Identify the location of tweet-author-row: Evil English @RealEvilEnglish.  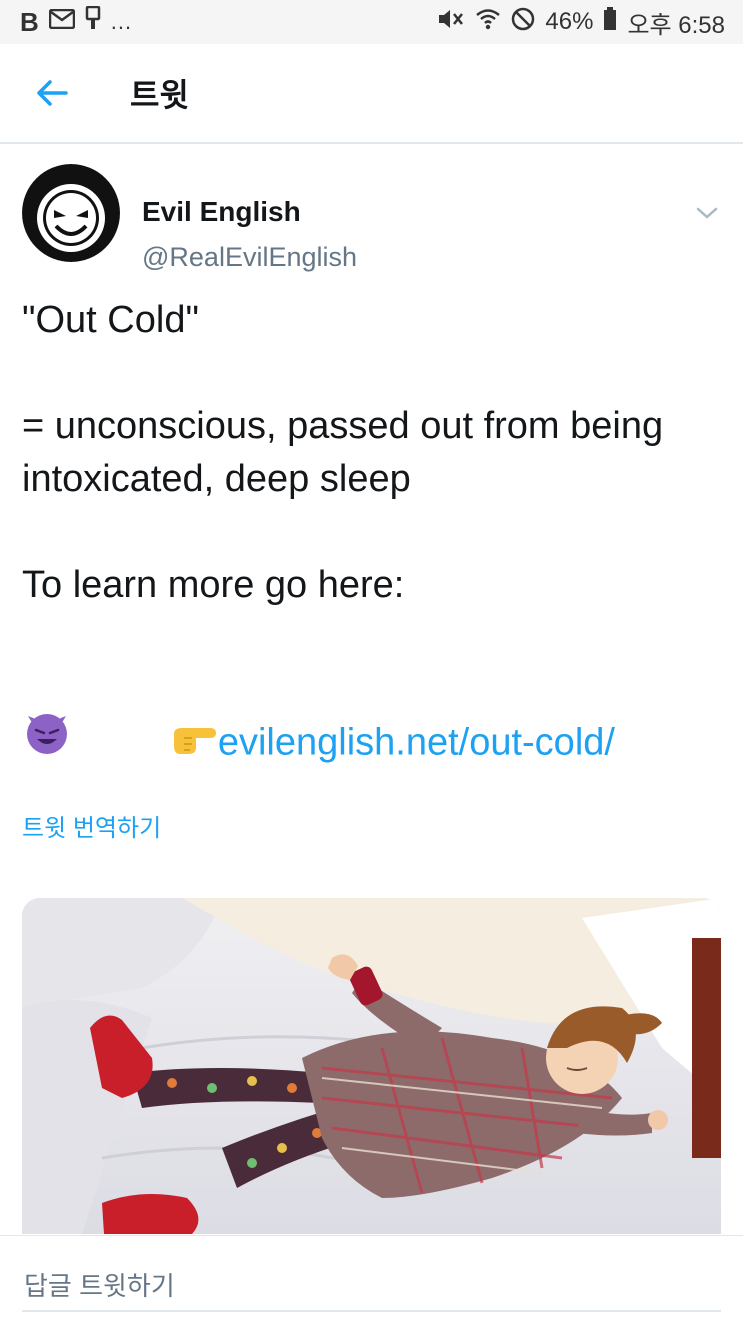
(372, 218).